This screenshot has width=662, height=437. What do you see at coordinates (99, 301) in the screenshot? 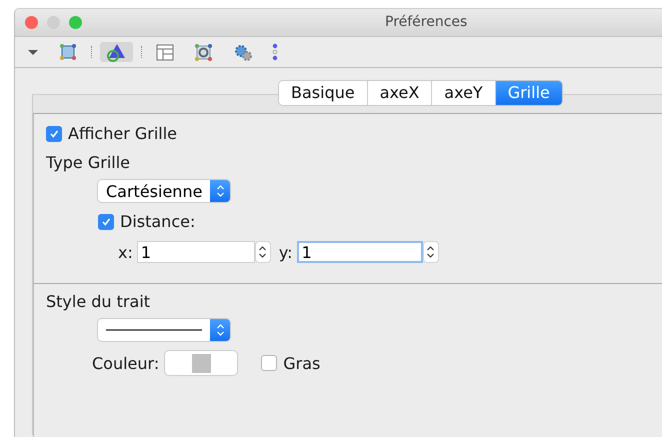
I see `section-label: Style du trait` at bounding box center [99, 301].